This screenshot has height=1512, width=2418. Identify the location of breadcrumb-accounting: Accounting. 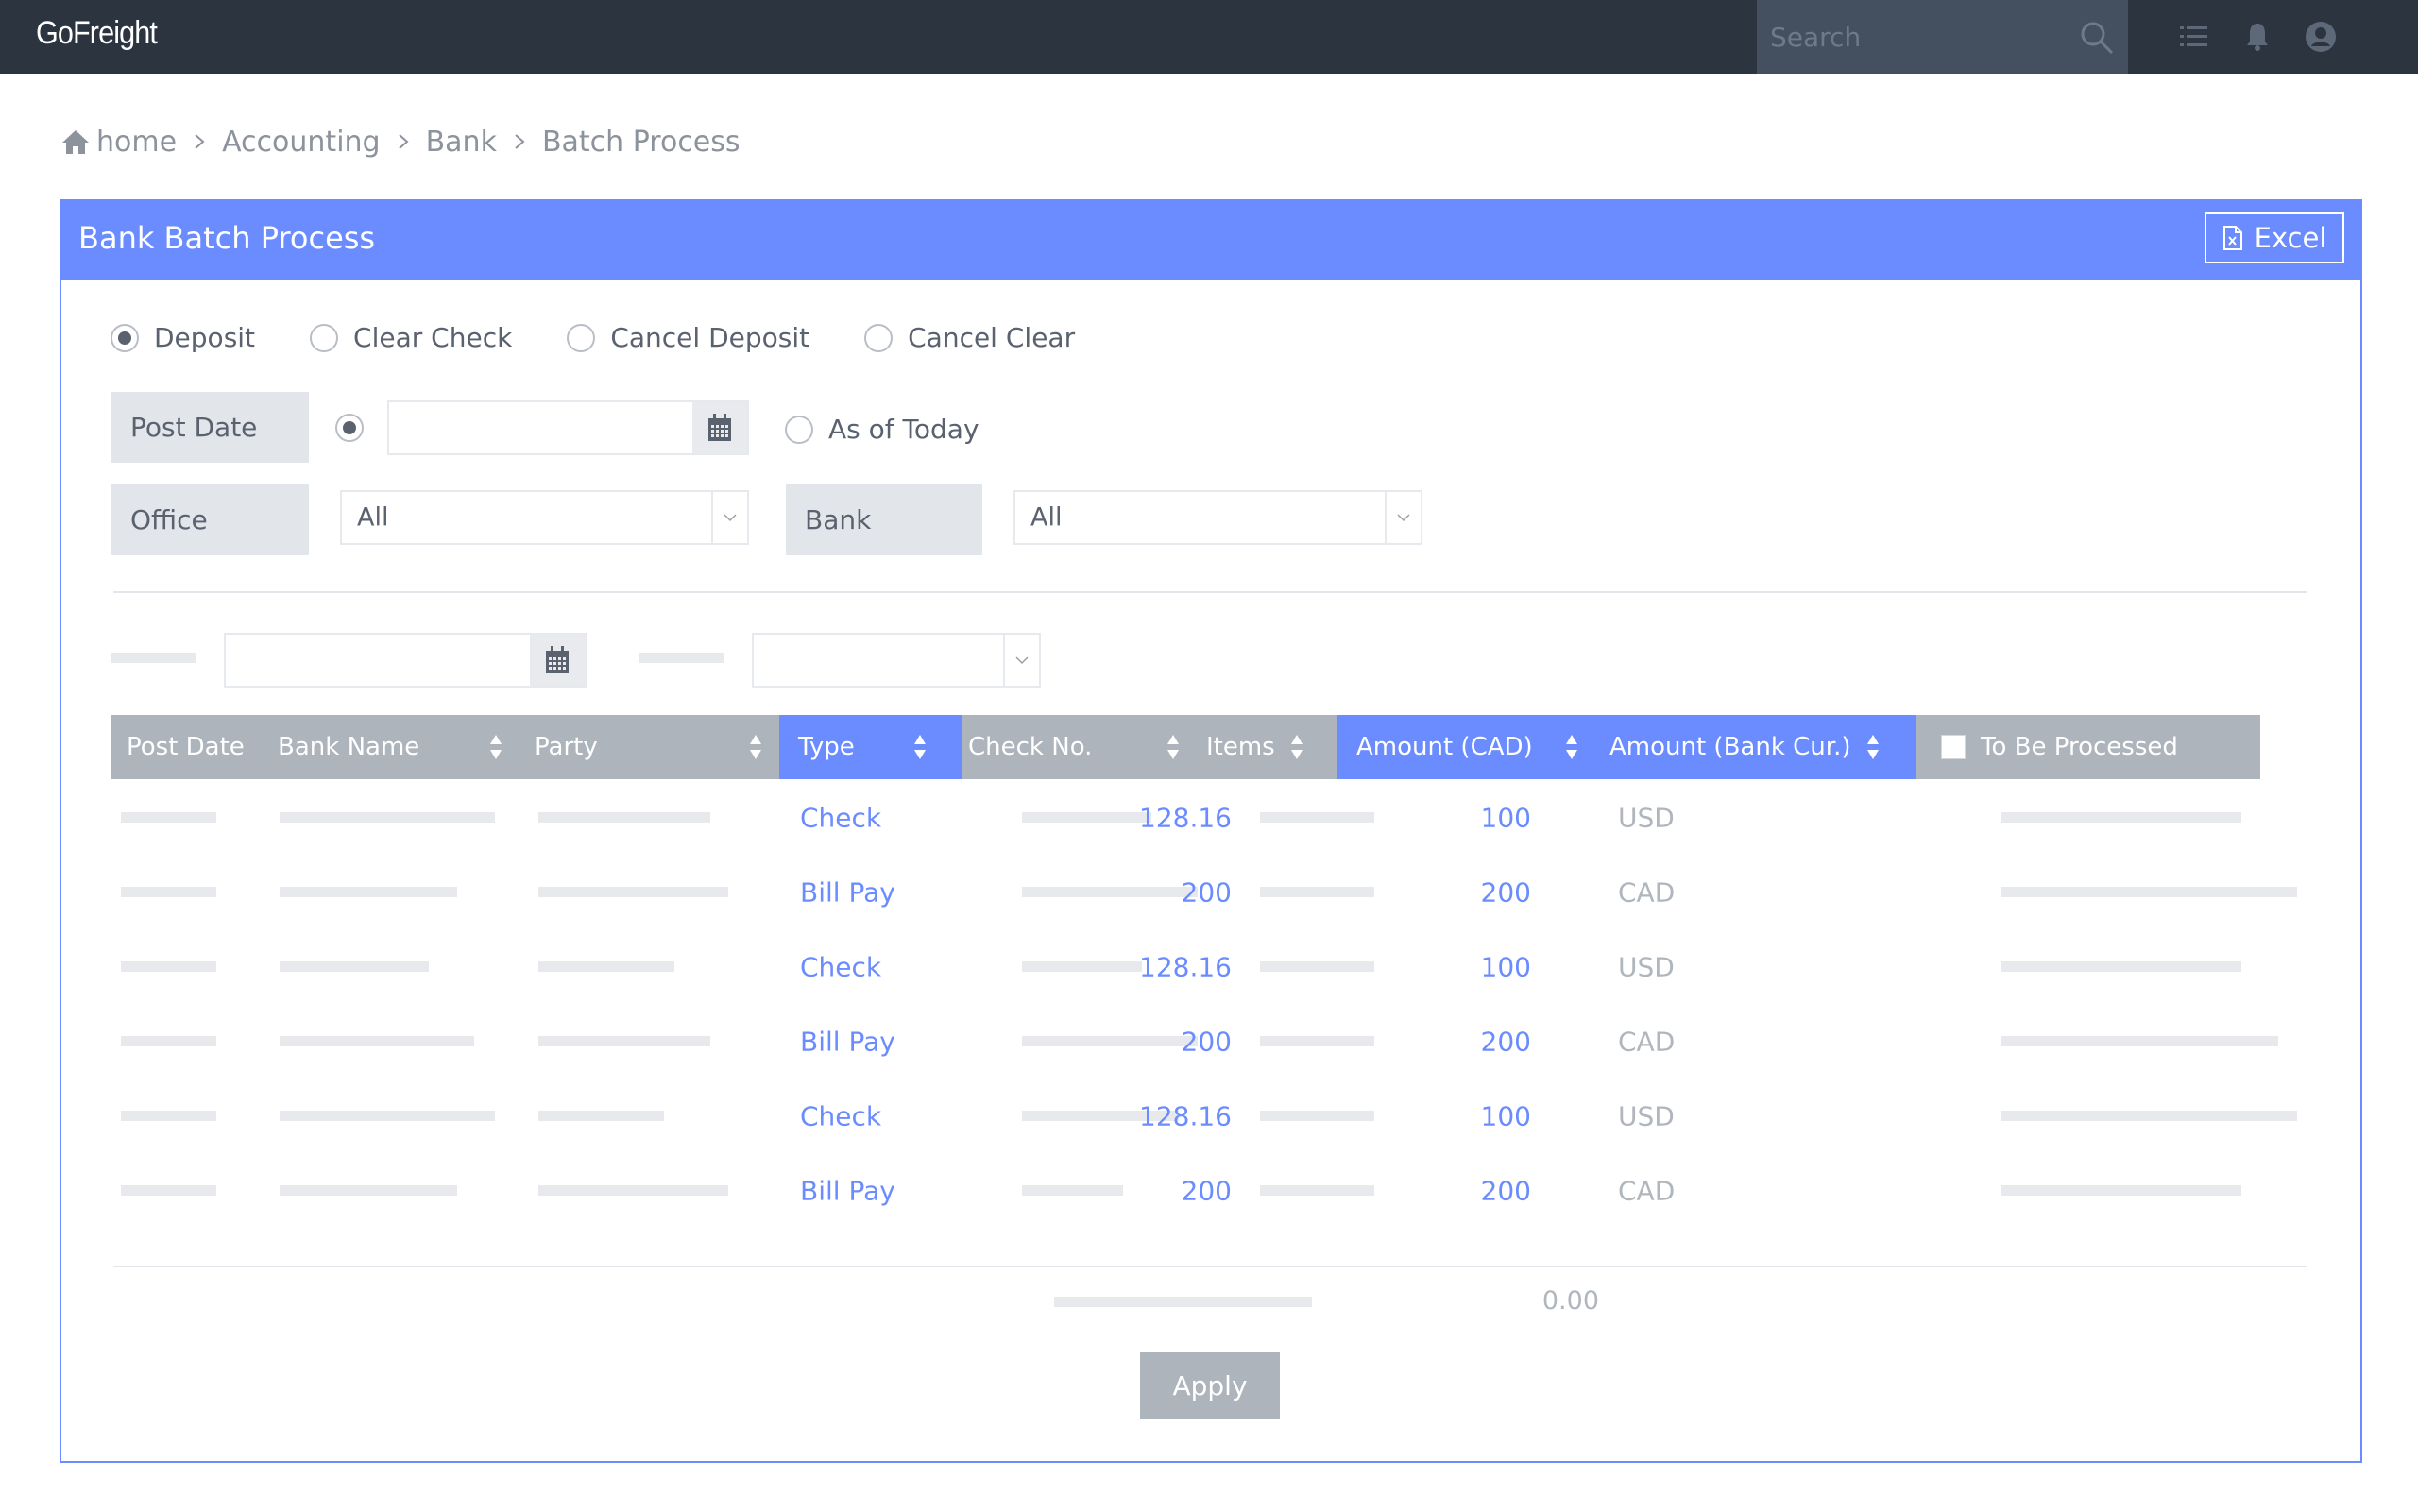
(301, 142).